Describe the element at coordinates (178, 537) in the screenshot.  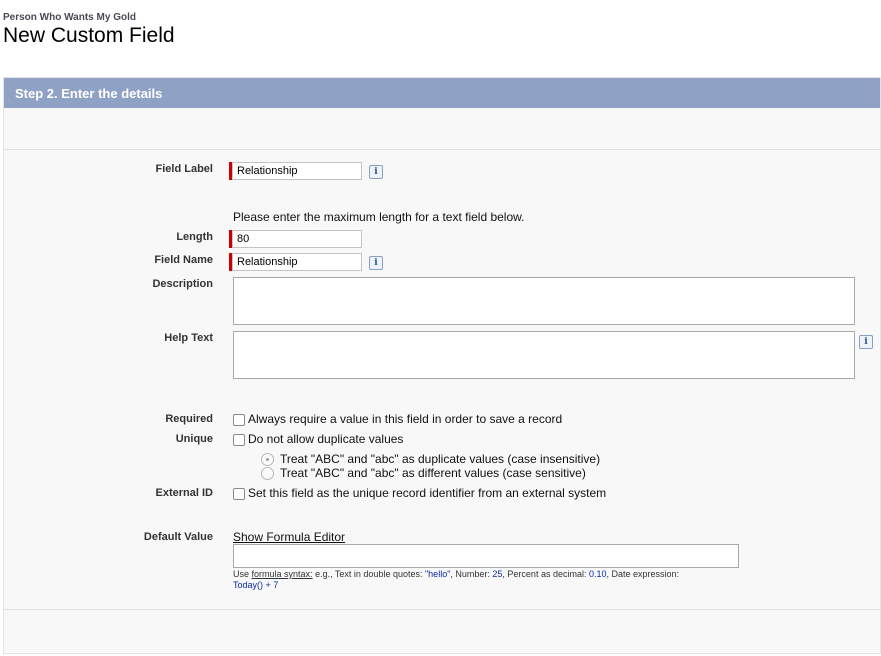
I see `default-value-label: Default Value` at that location.